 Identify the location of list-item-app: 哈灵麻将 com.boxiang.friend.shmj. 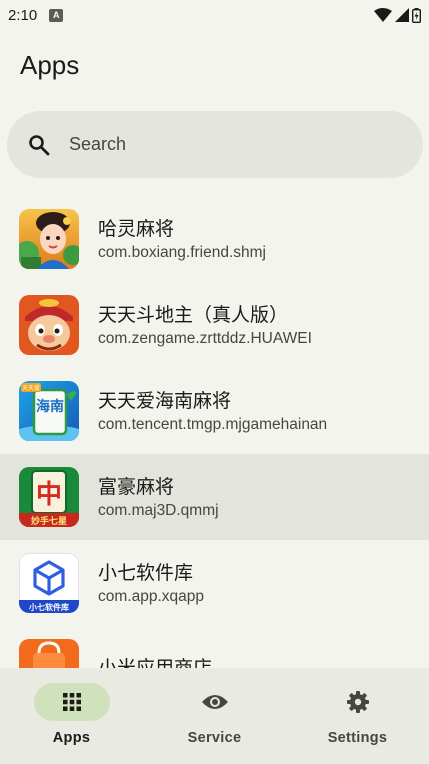
(214, 239).